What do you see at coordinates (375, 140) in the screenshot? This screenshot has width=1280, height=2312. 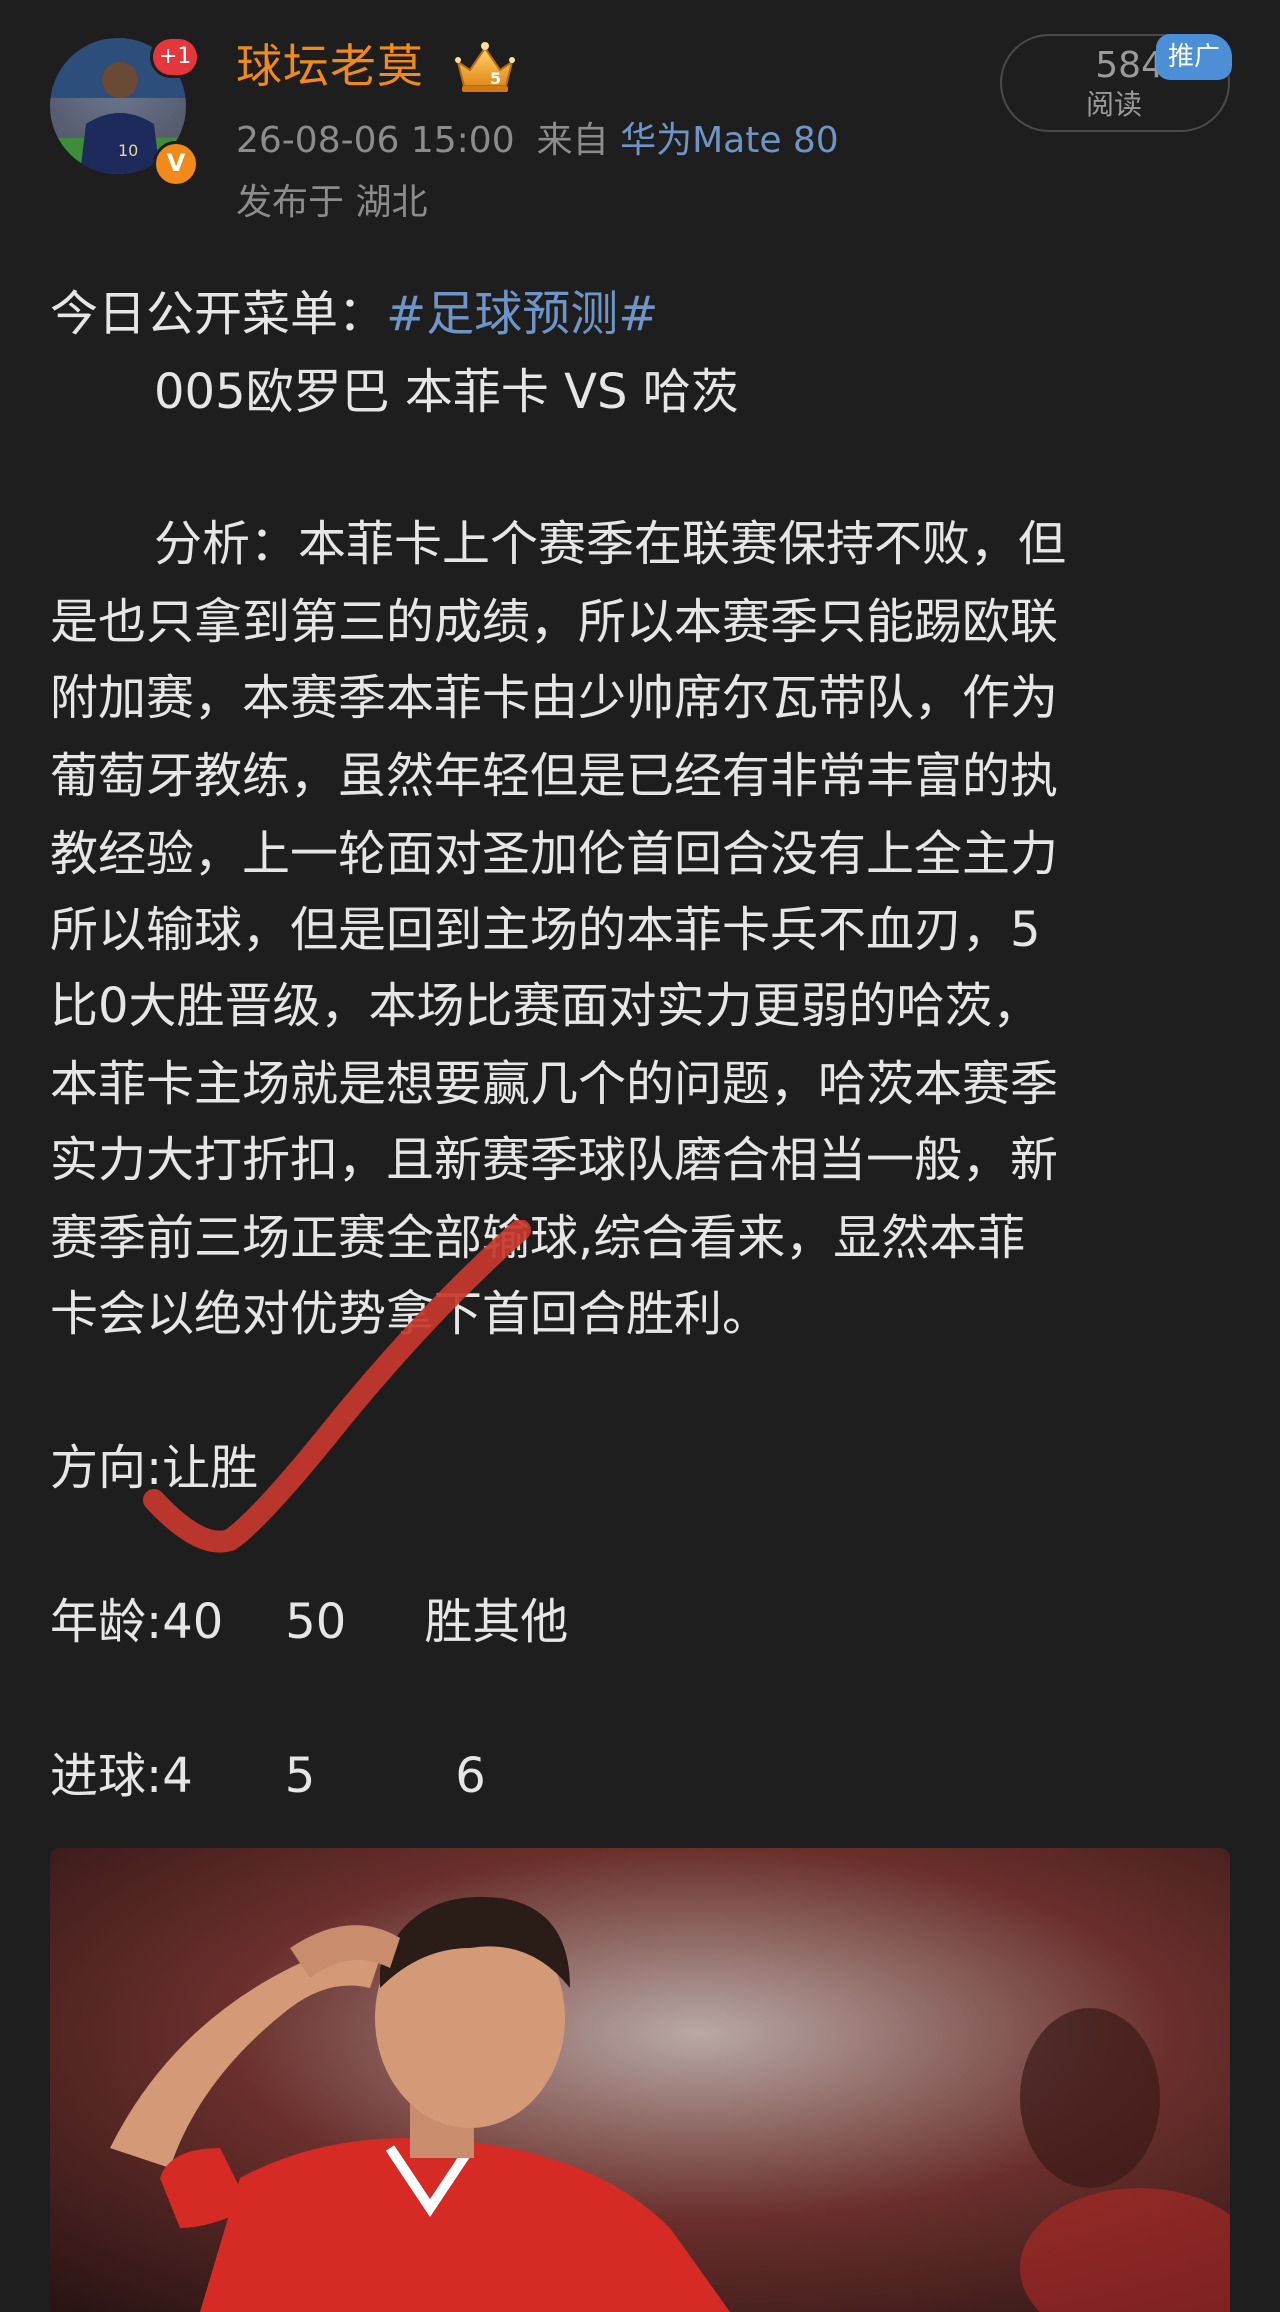 I see `post-date: 26-08-06 15:00` at bounding box center [375, 140].